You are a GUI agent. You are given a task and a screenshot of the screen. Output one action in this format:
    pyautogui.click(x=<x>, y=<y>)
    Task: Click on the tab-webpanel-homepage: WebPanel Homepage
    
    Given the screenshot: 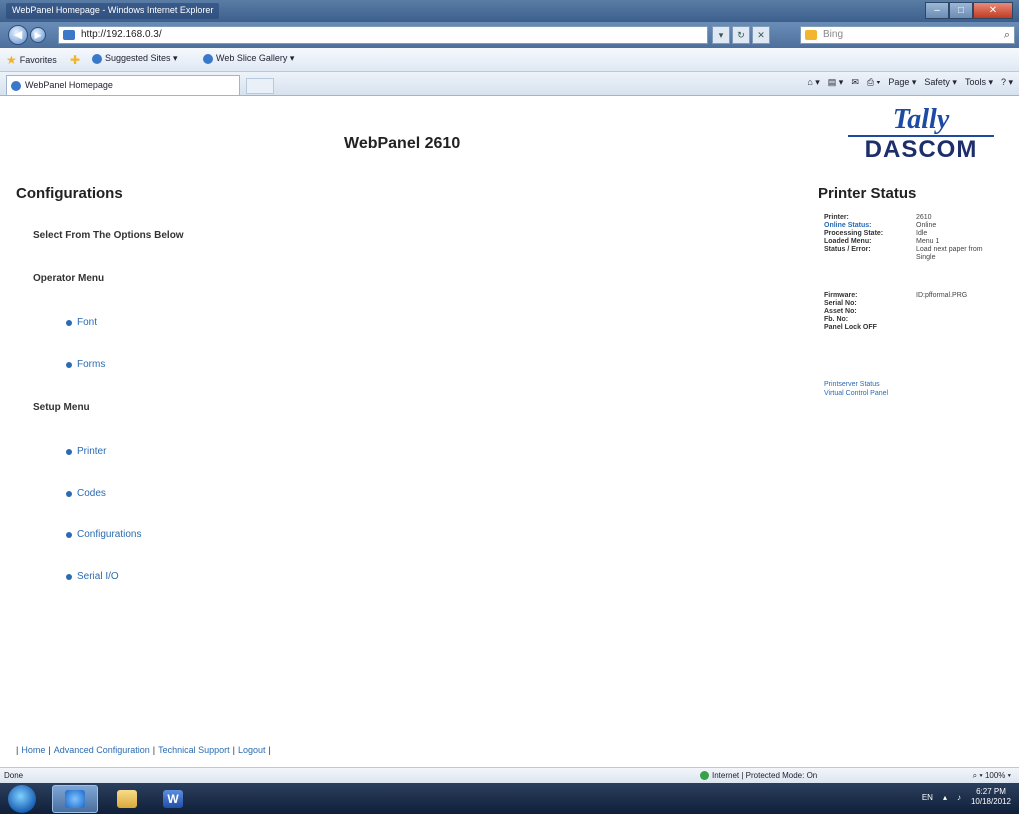 What is the action you would take?
    pyautogui.click(x=123, y=85)
    